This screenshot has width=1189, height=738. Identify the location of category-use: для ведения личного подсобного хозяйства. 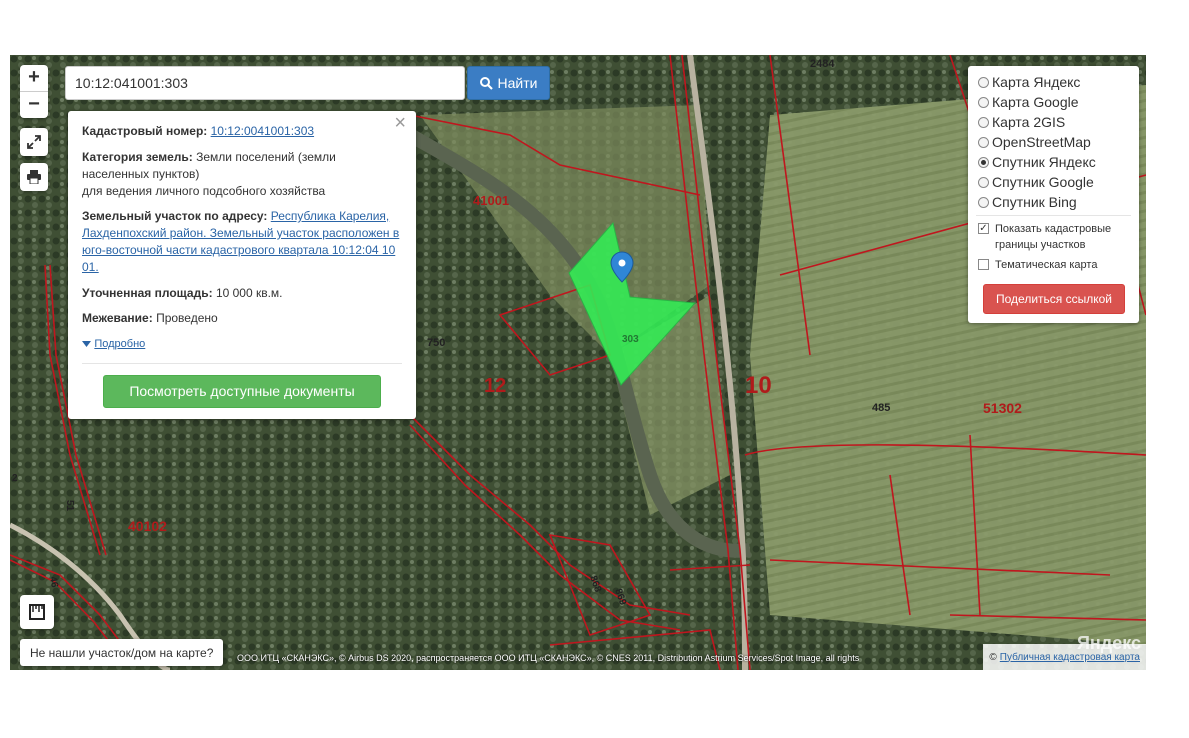
(204, 191).